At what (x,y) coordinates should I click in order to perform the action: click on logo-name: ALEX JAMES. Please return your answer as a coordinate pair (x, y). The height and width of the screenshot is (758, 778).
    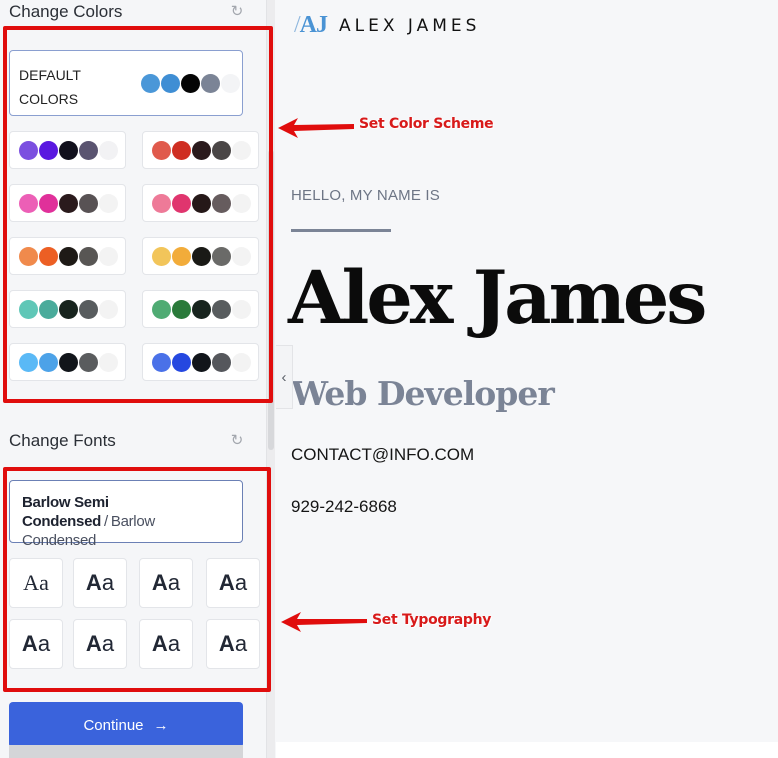
    Looking at the image, I should click on (410, 25).